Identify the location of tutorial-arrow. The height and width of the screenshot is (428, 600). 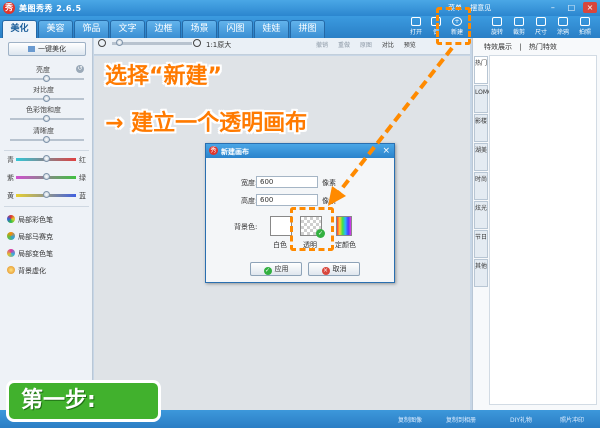
(391, 126).